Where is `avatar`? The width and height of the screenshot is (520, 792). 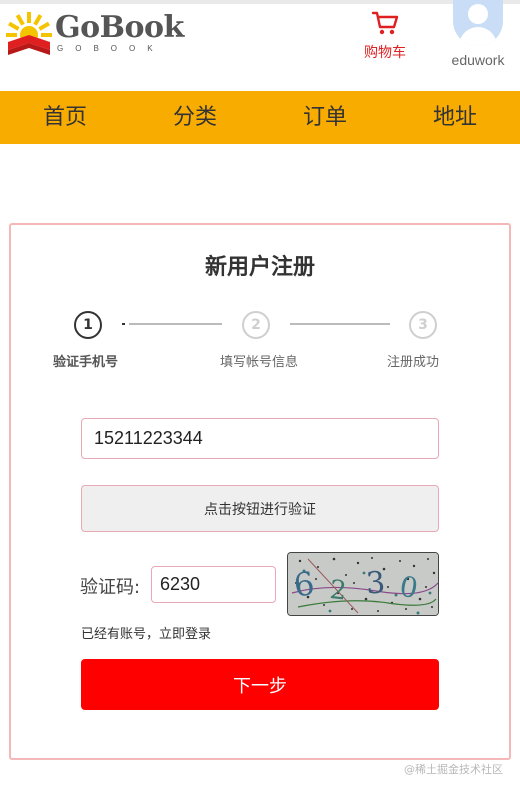
avatar is located at coordinates (478, 23).